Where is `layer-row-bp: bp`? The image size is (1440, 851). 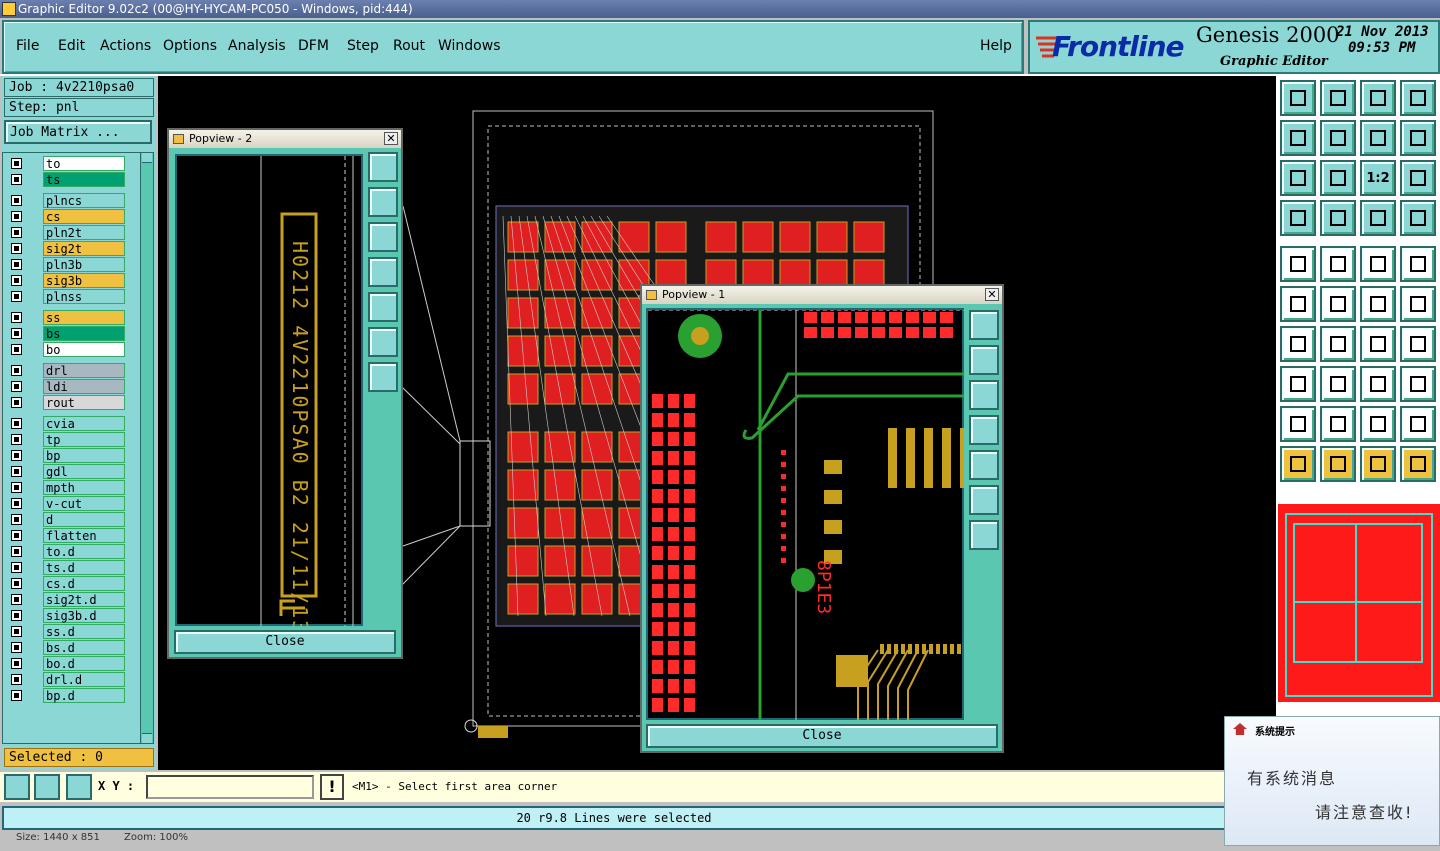
layer-row-bp: bp is located at coordinates (68, 455).